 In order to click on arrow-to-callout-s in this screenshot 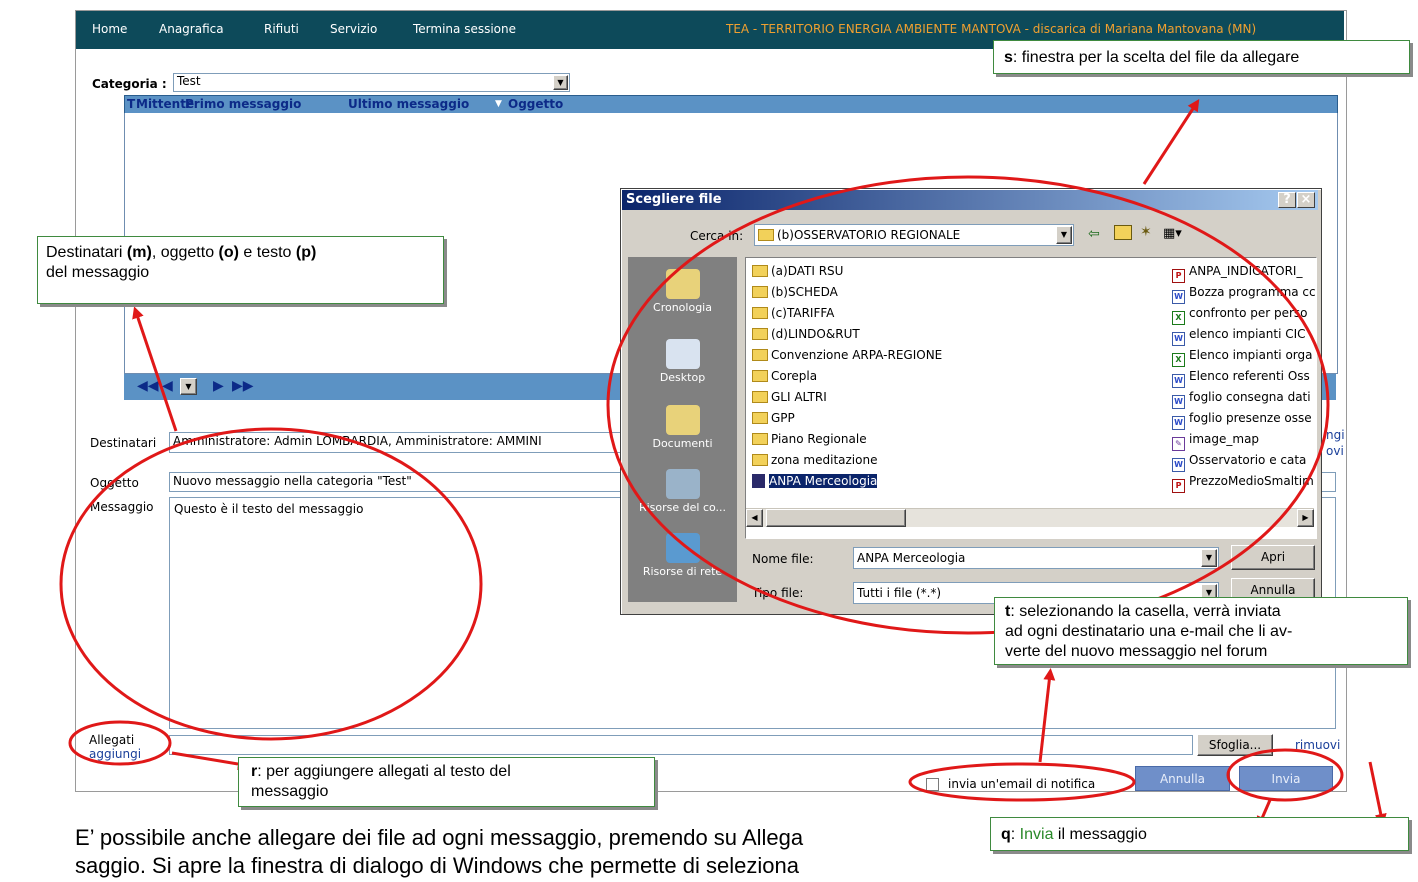, I will do `click(1171, 141)`.